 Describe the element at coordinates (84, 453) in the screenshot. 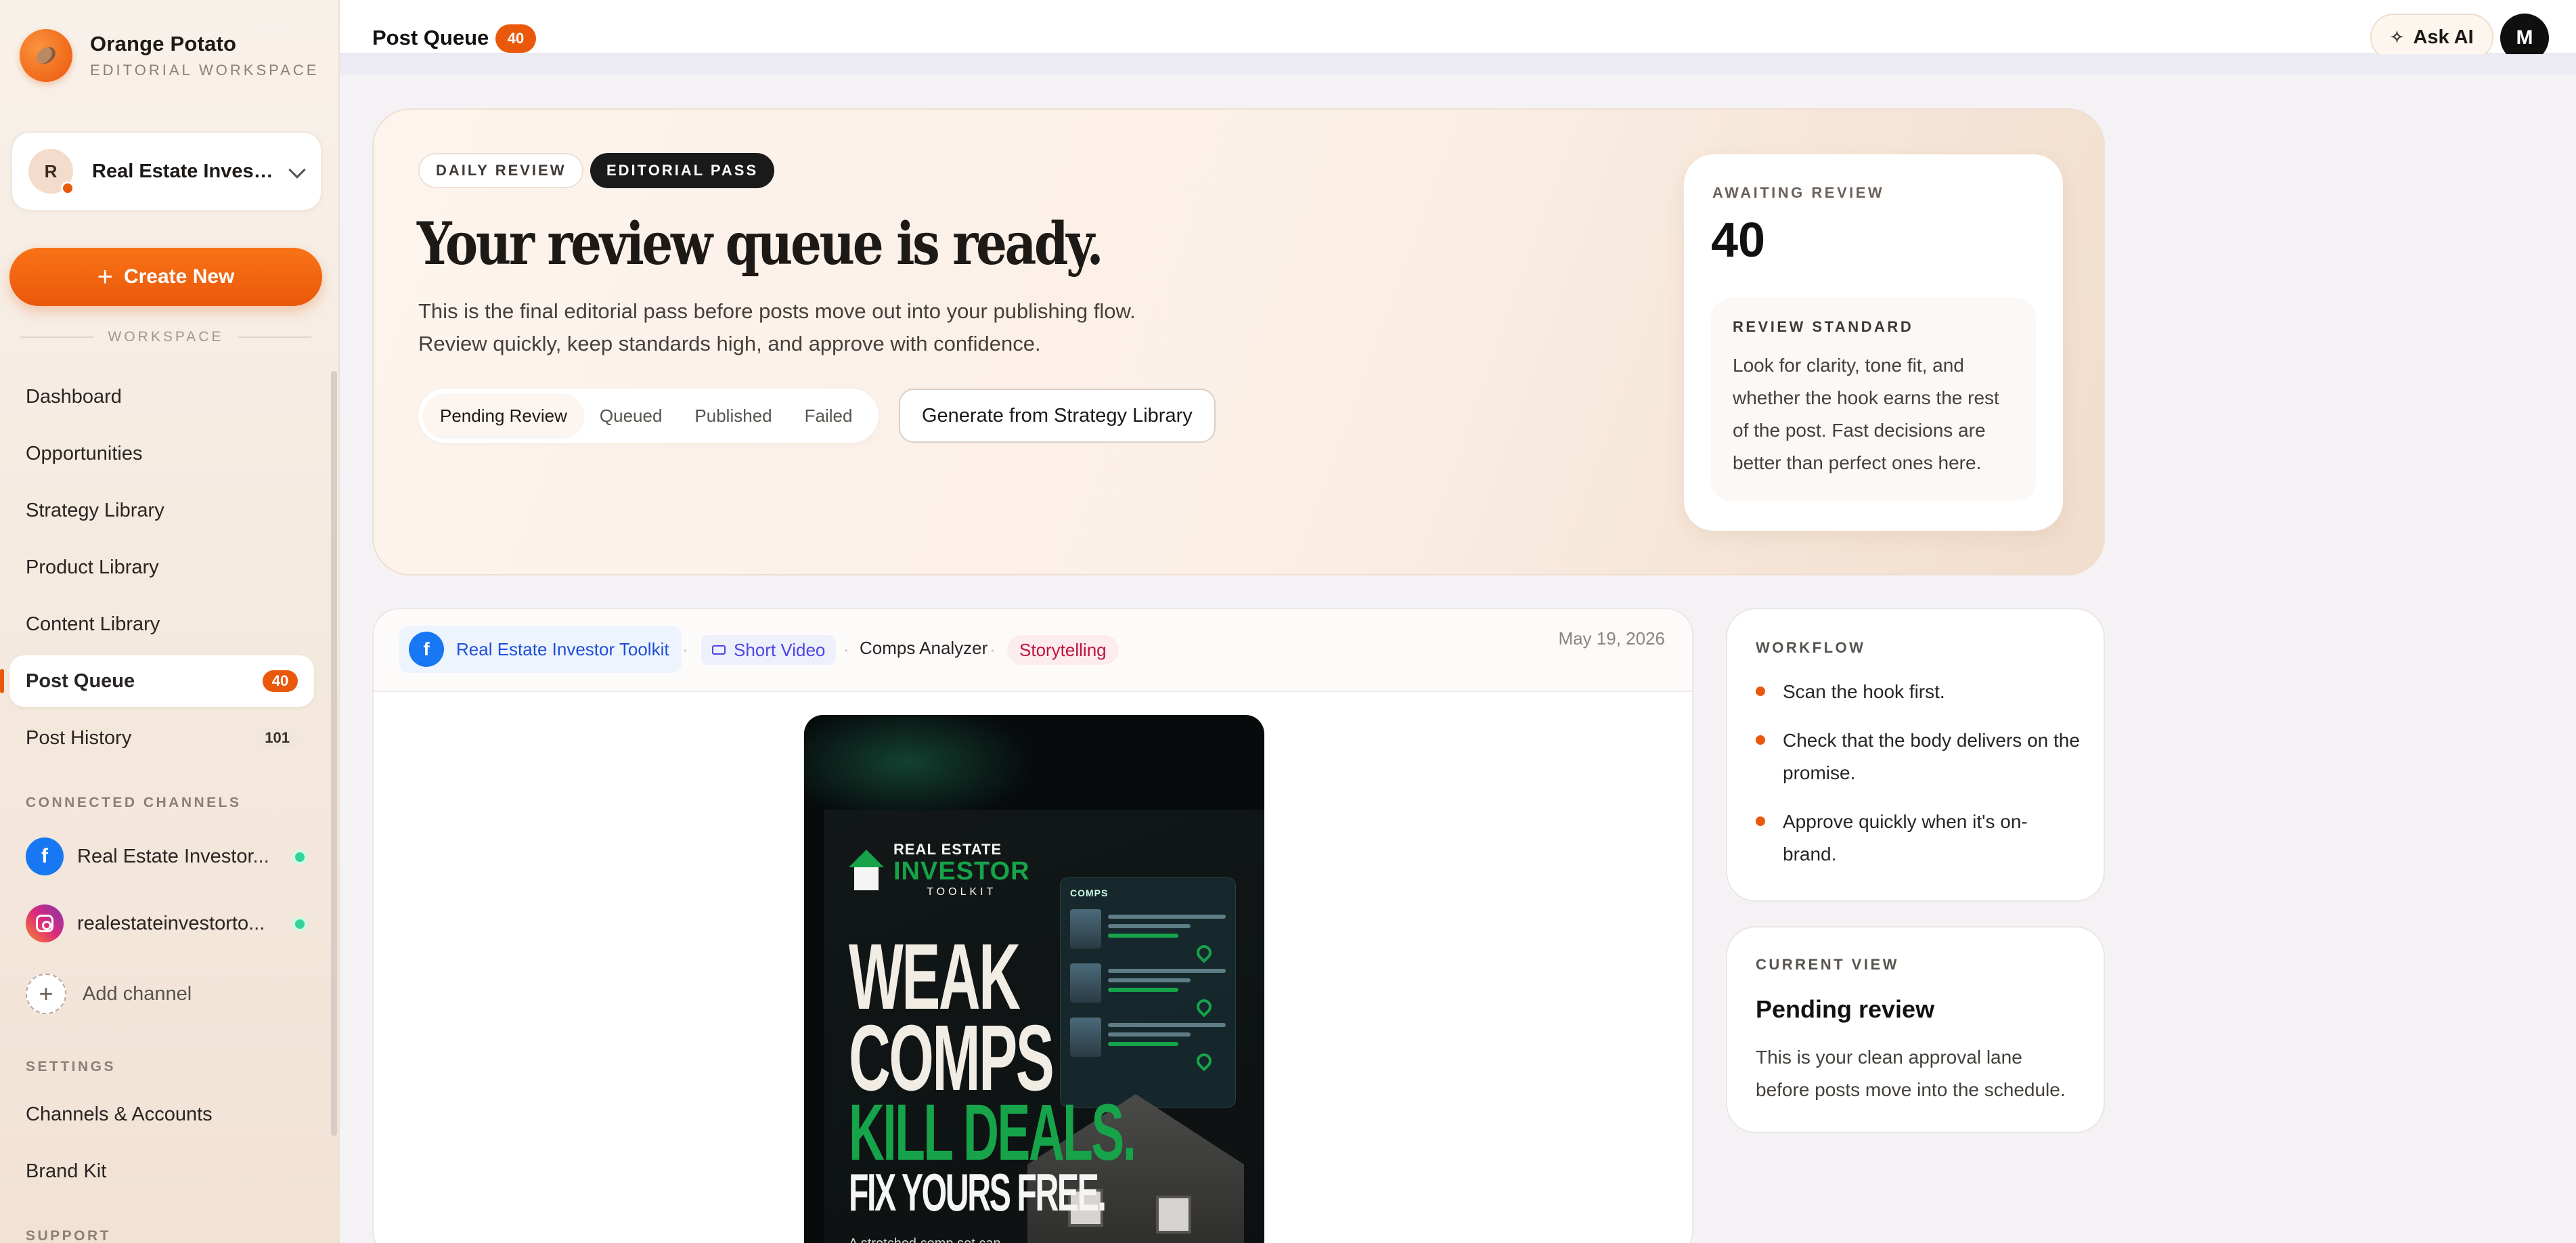

I see `sidebar-item-label: Opportunities` at that location.